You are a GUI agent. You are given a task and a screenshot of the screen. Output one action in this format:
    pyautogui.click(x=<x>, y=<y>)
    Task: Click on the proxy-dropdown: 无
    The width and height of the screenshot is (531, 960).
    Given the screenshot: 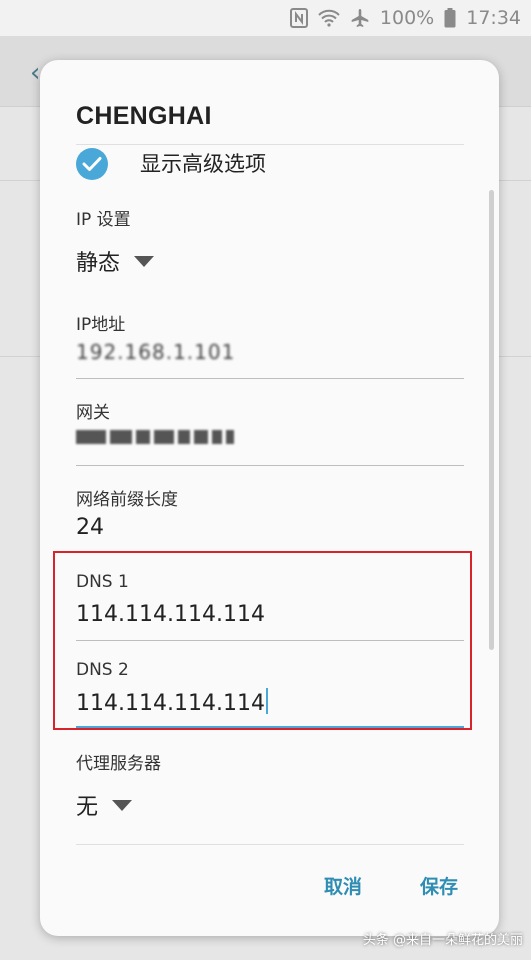 What is the action you would take?
    pyautogui.click(x=104, y=805)
    